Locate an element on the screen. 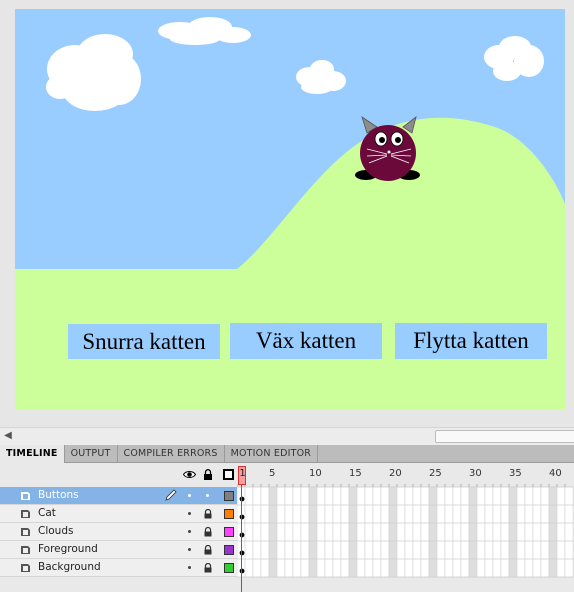 The image size is (574, 592). eye-icon is located at coordinates (189, 474).